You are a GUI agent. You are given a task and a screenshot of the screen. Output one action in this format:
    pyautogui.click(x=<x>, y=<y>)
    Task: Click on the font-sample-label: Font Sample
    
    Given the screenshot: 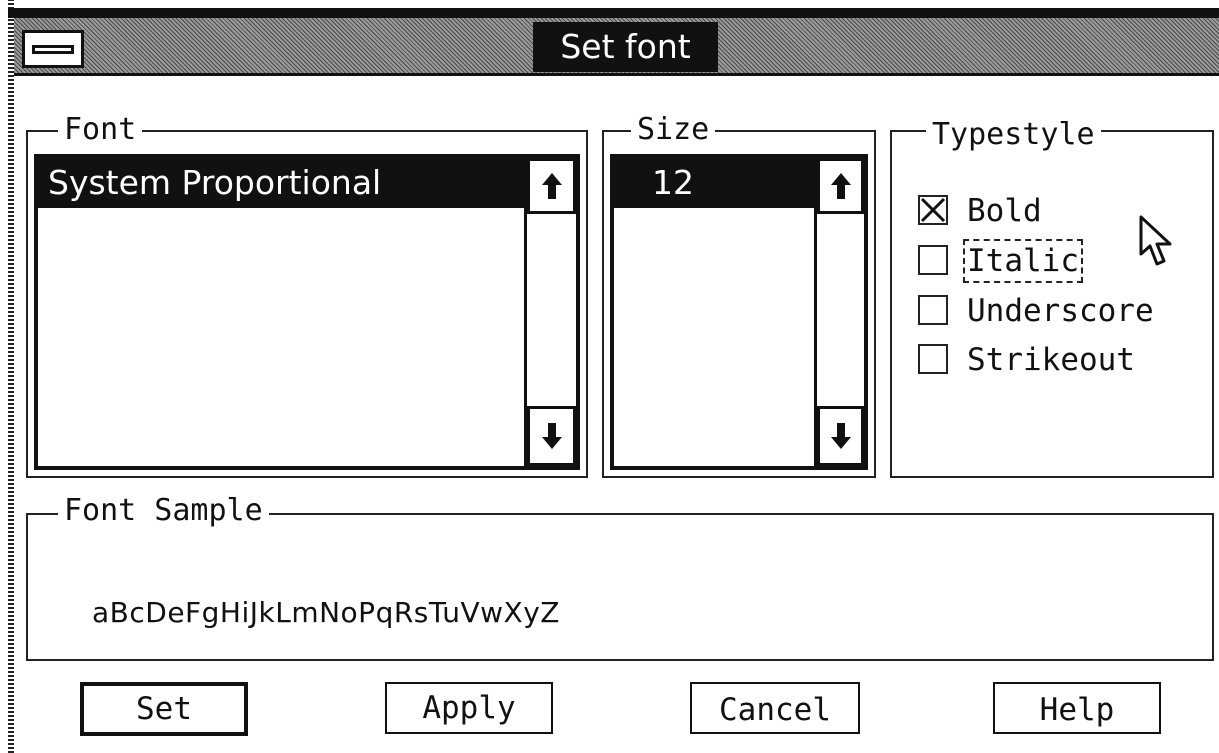 What is the action you would take?
    pyautogui.click(x=163, y=511)
    